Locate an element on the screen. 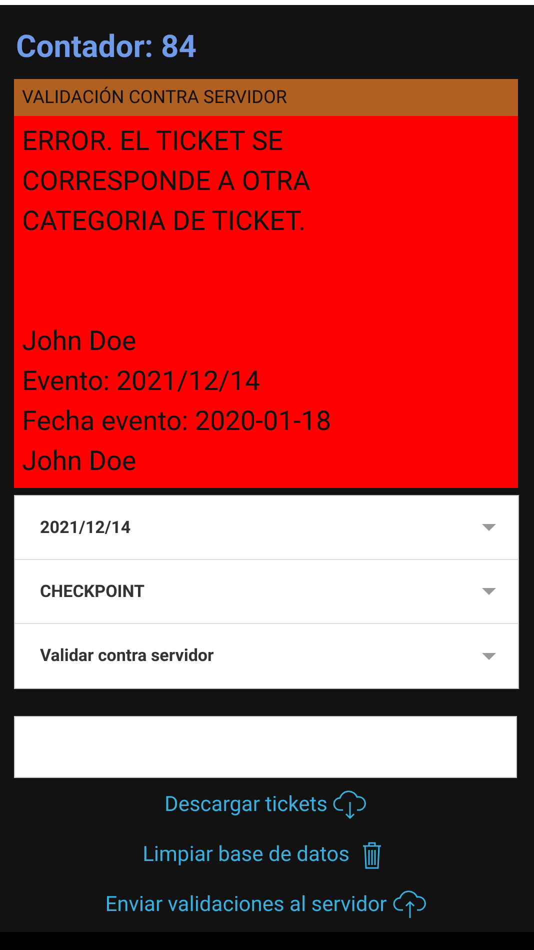  dropdown: 2021/12/14 is located at coordinates (266, 528).